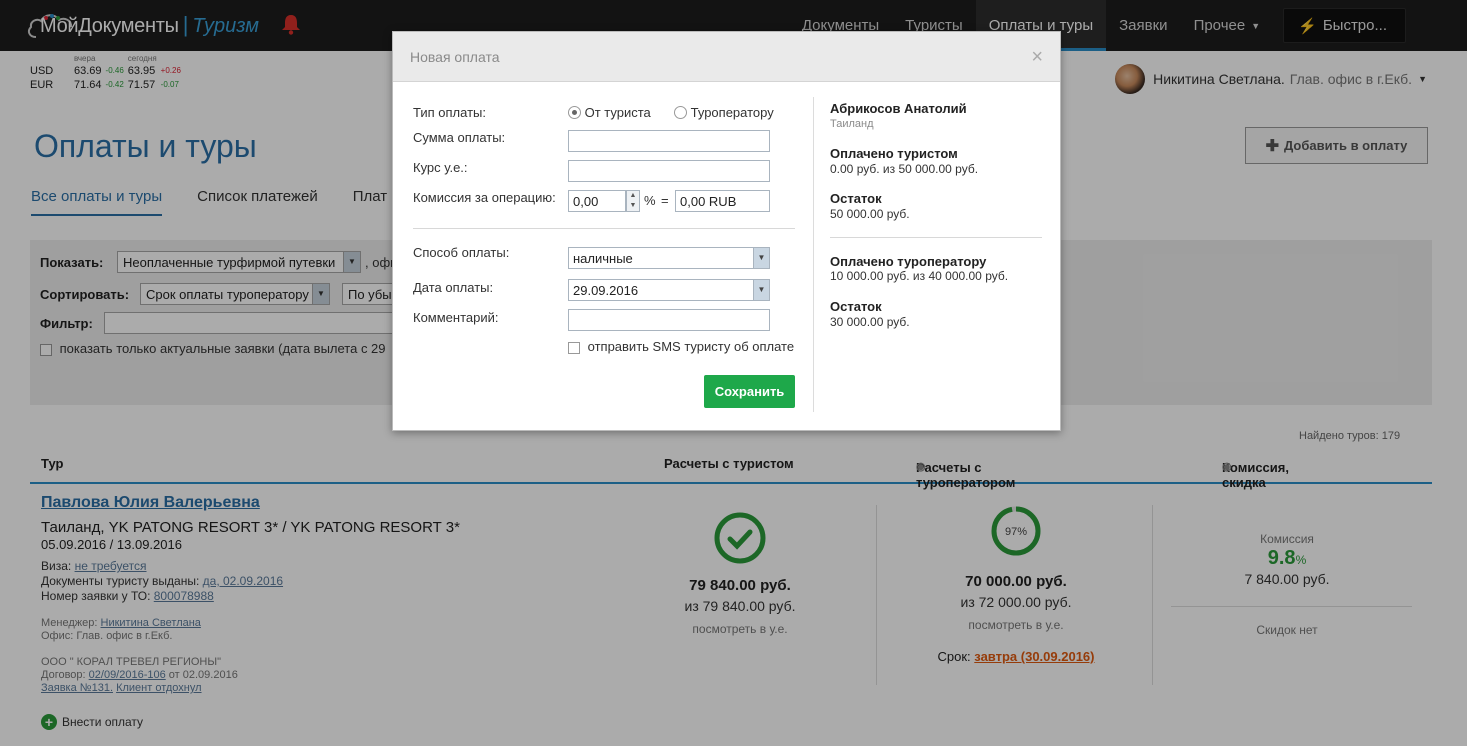 This screenshot has height=746, width=1467. I want to click on commission-rub-output: 0,00 RUB, so click(722, 201).